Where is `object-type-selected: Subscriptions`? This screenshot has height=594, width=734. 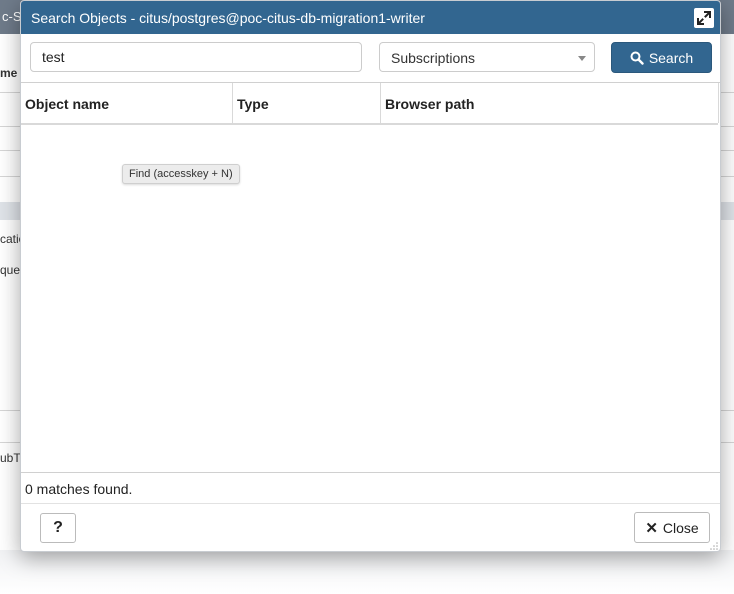 object-type-selected: Subscriptions is located at coordinates (433, 58).